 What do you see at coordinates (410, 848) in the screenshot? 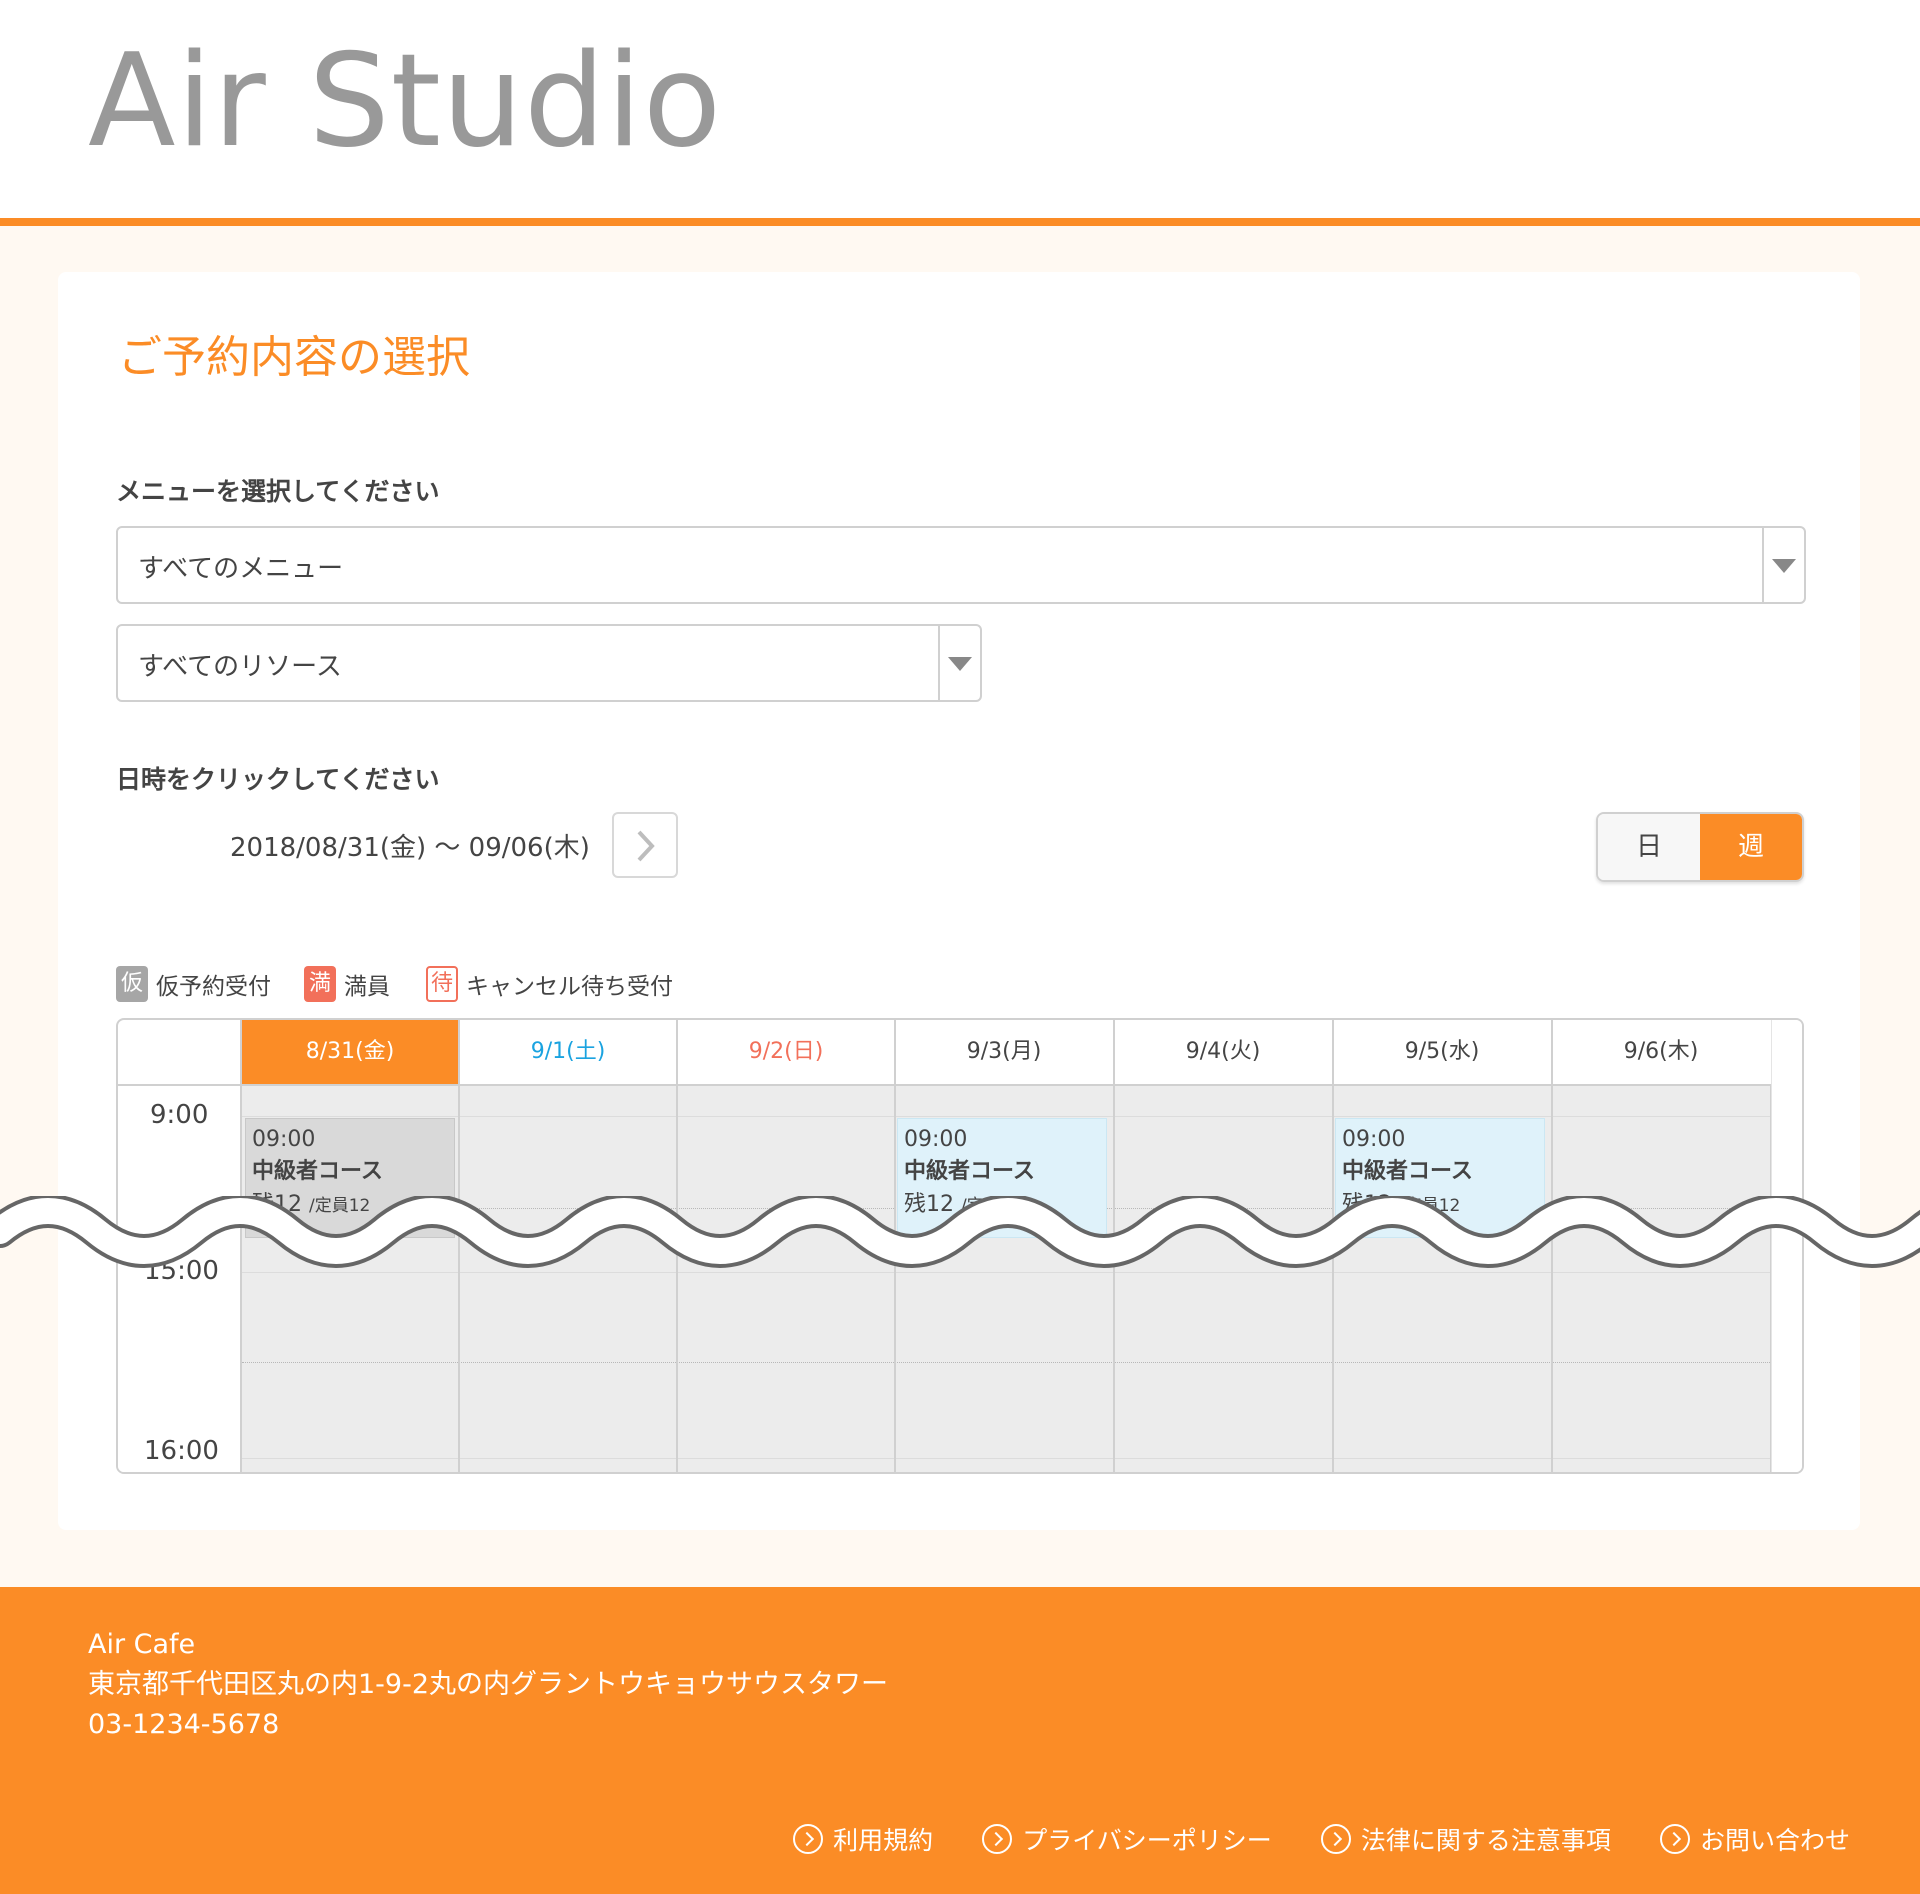
I see `date-range: 2018/08/31(金) ～ 09/06(木)` at bounding box center [410, 848].